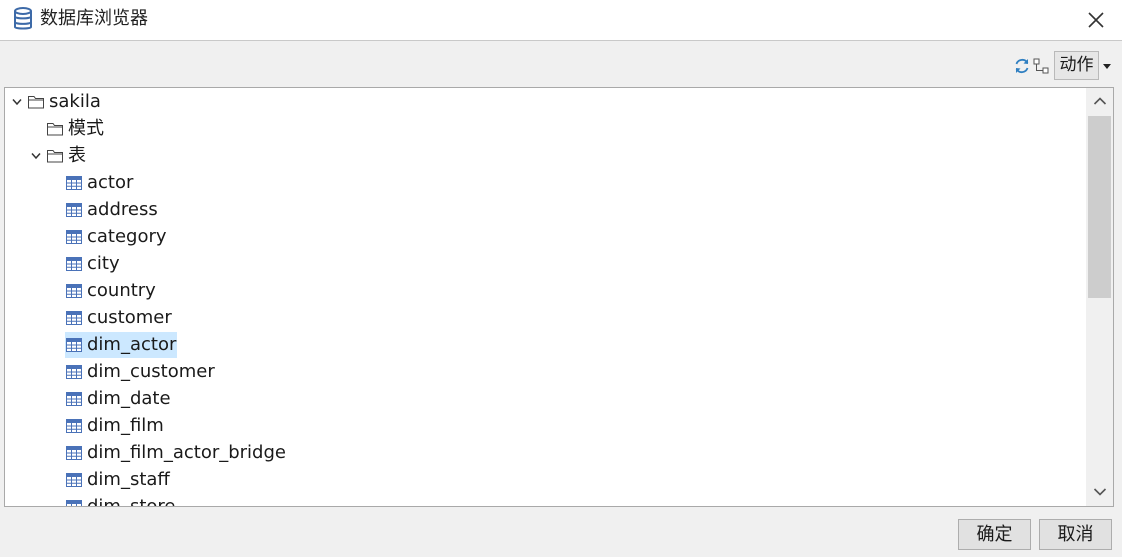  I want to click on scroll-down-icon, so click(1100, 492).